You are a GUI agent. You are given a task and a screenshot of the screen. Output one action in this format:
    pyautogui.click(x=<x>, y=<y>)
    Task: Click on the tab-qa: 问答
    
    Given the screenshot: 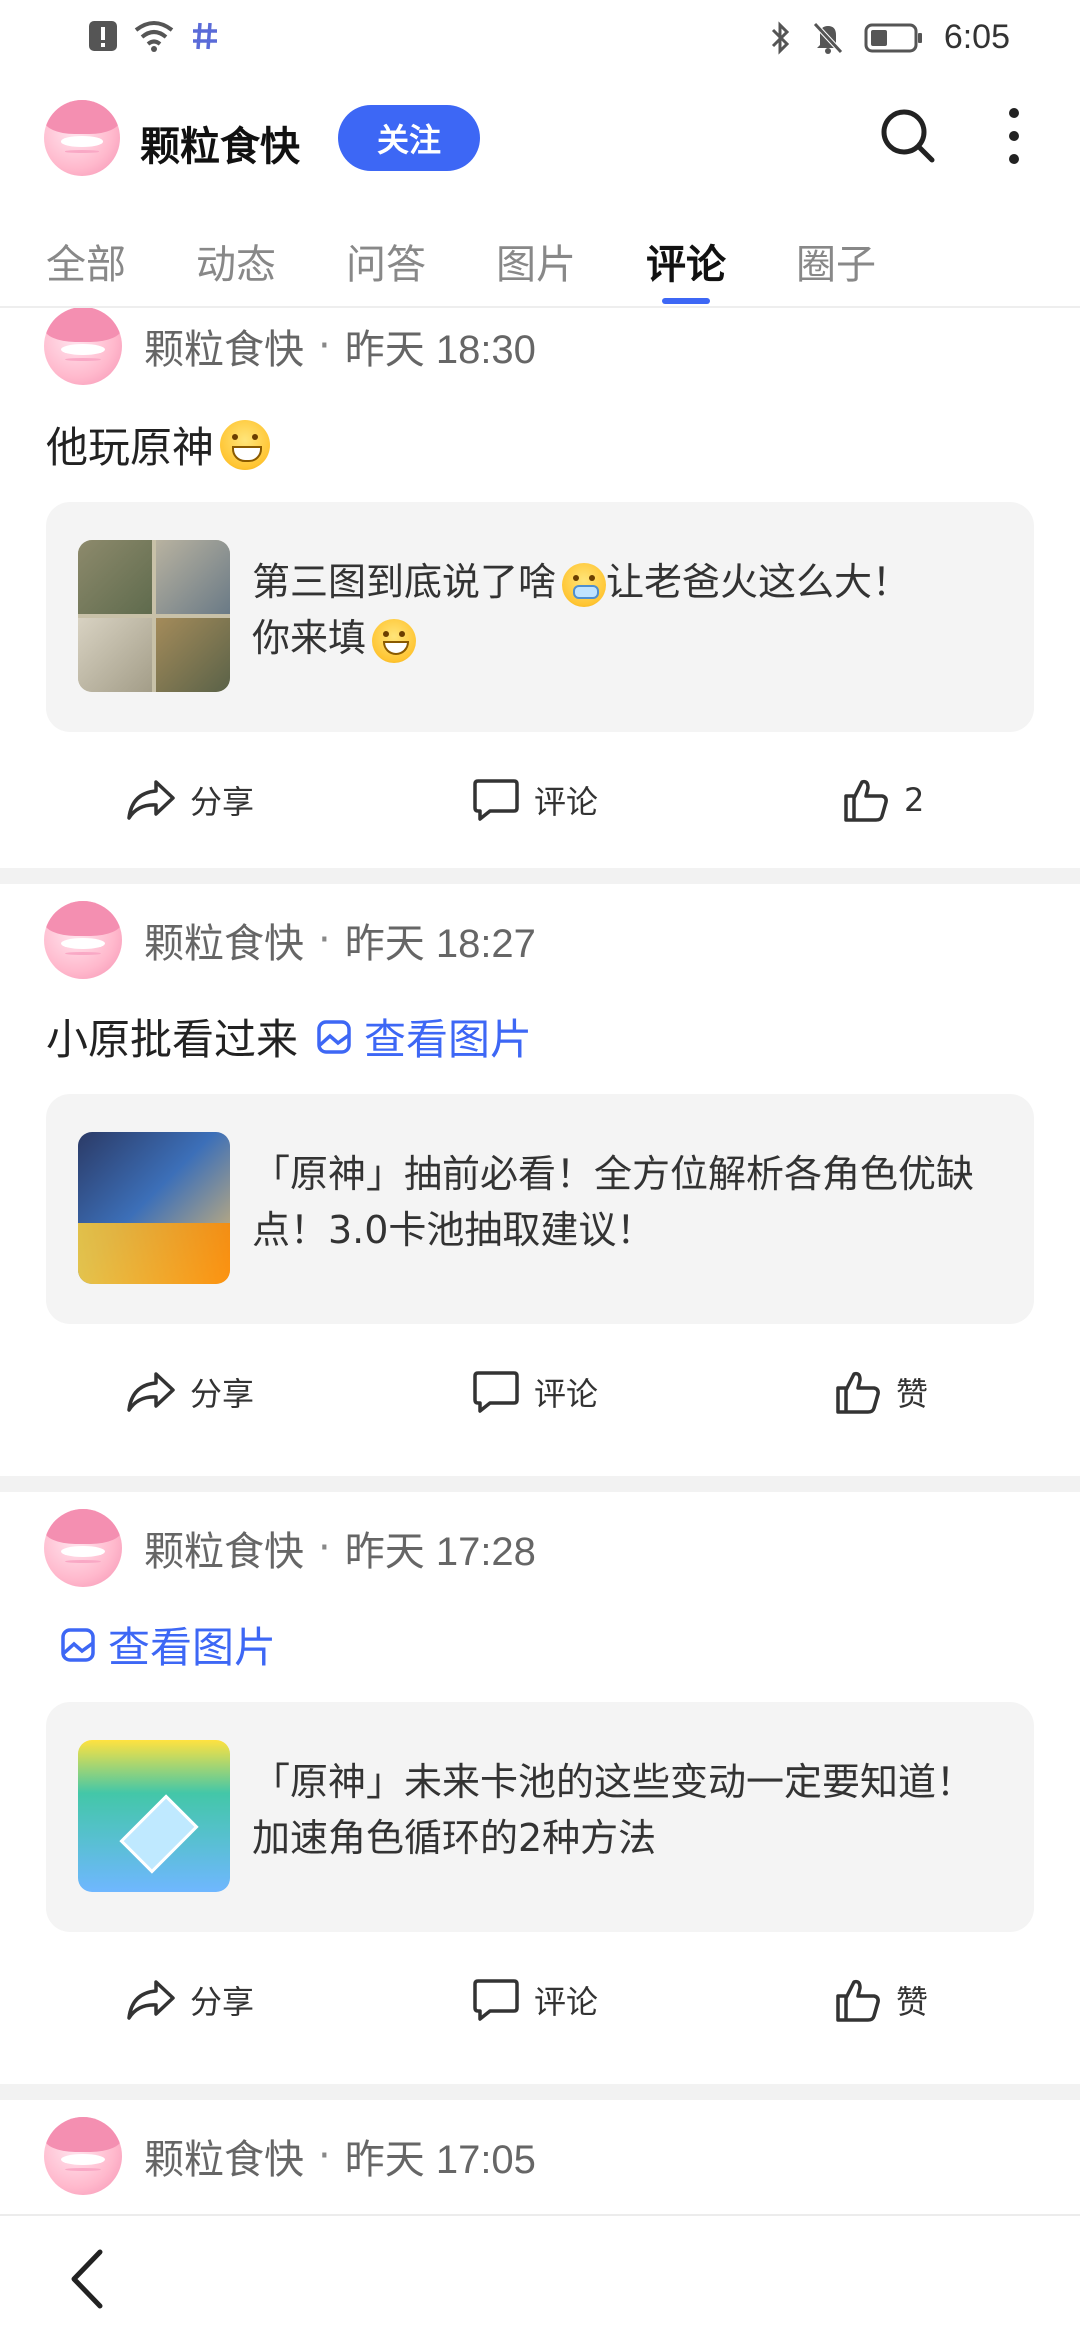 What is the action you would take?
    pyautogui.click(x=386, y=261)
    